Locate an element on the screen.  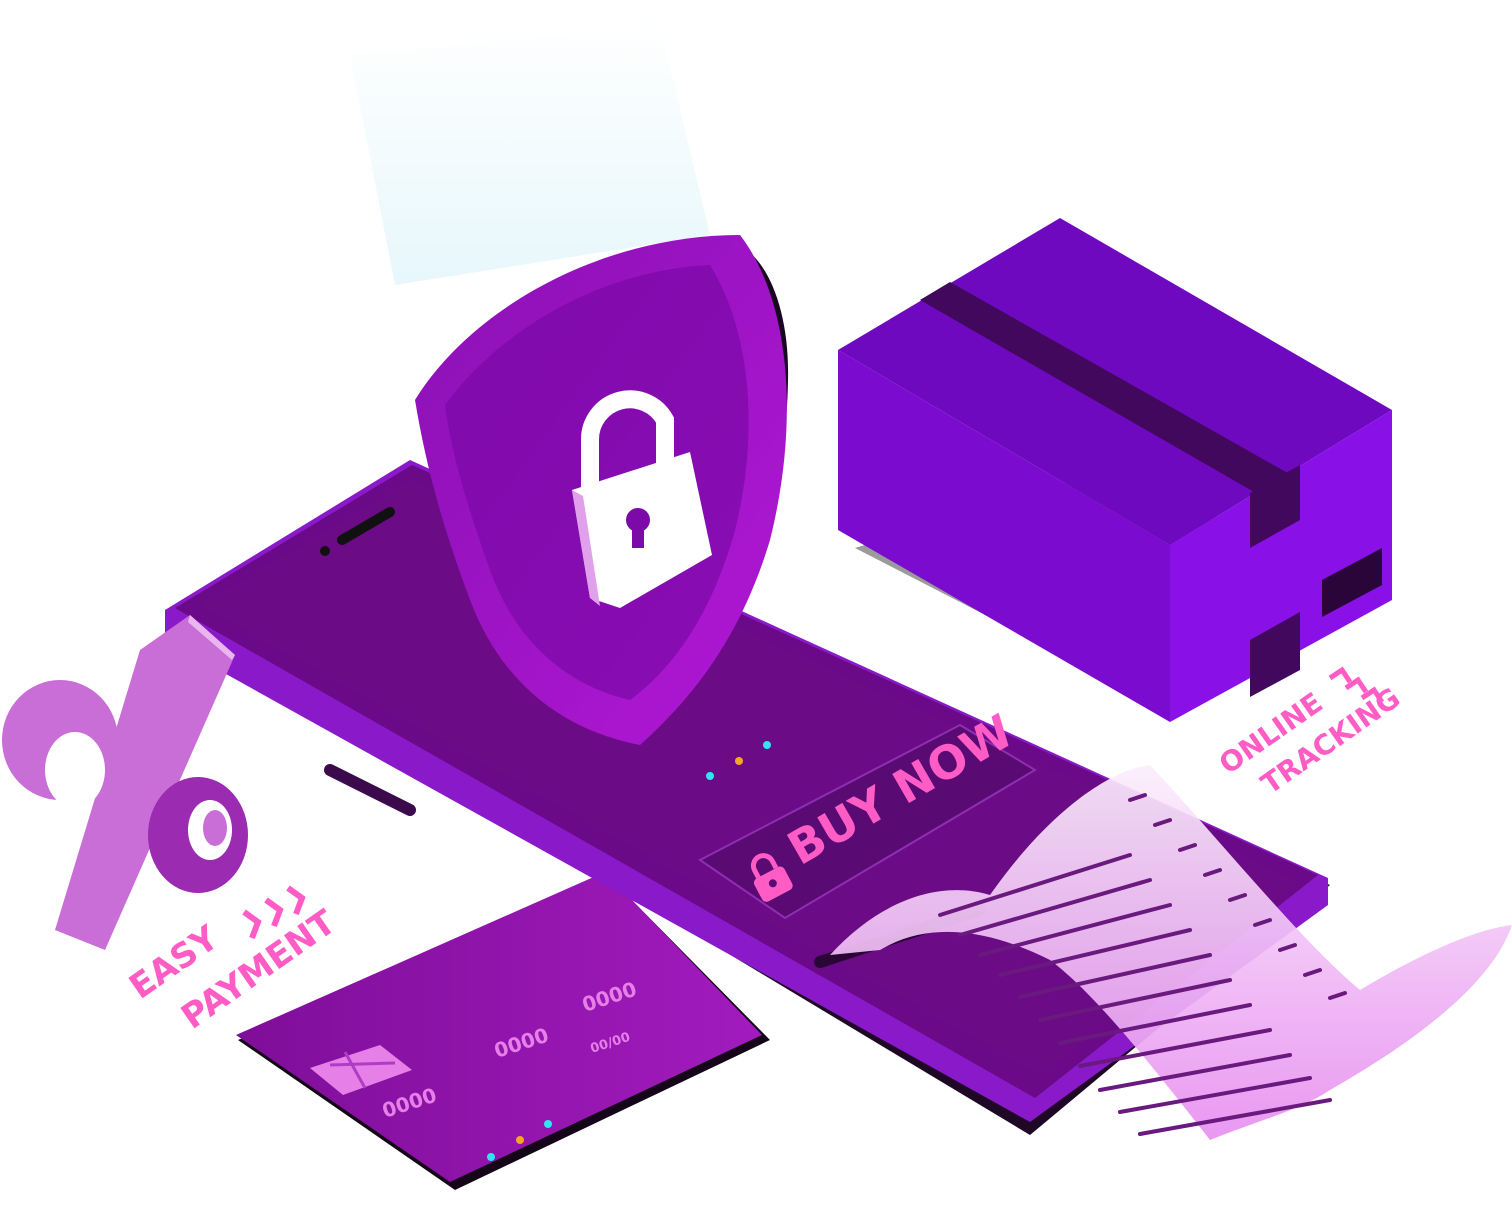
phone-camera is located at coordinates (325, 551).